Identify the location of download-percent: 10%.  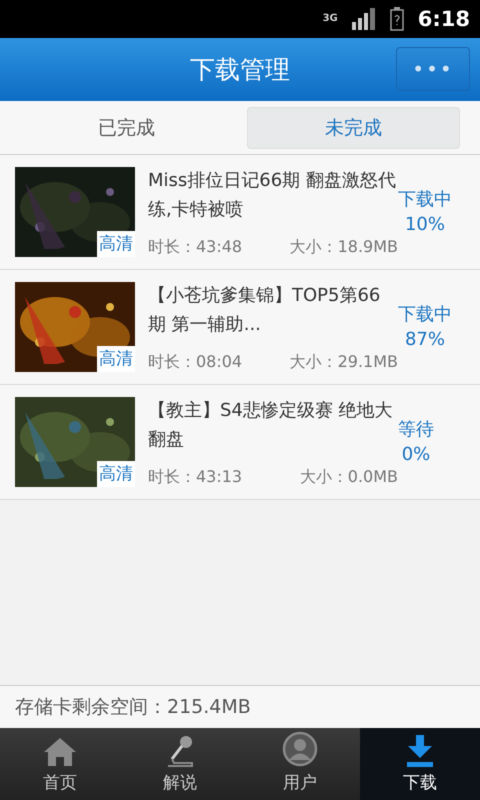
(424, 225).